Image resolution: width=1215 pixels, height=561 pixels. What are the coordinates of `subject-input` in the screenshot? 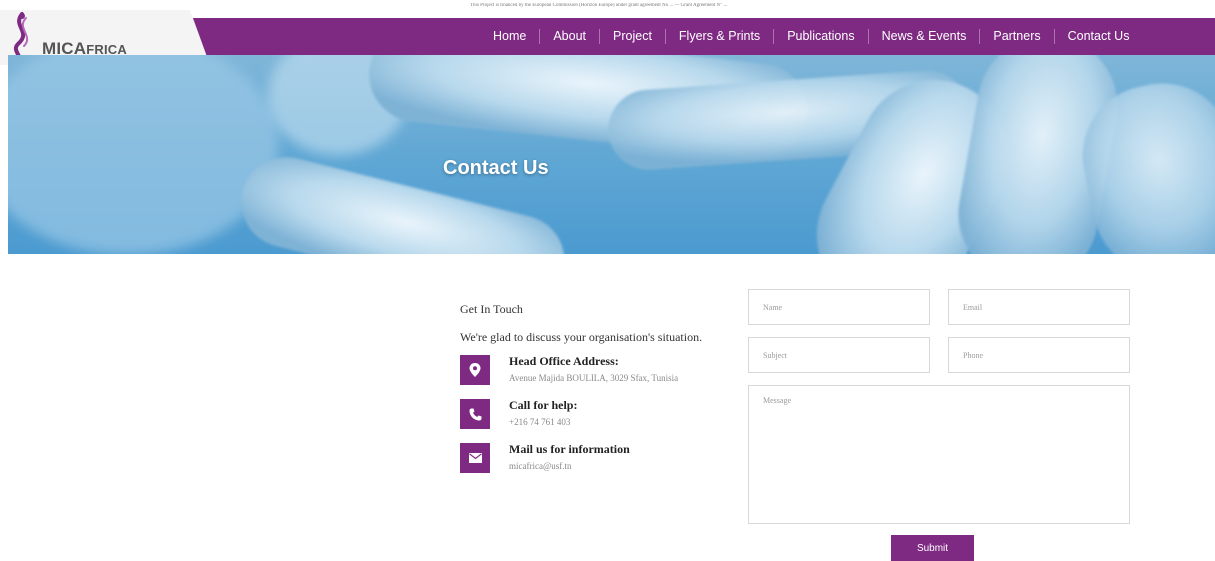 It's located at (839, 355).